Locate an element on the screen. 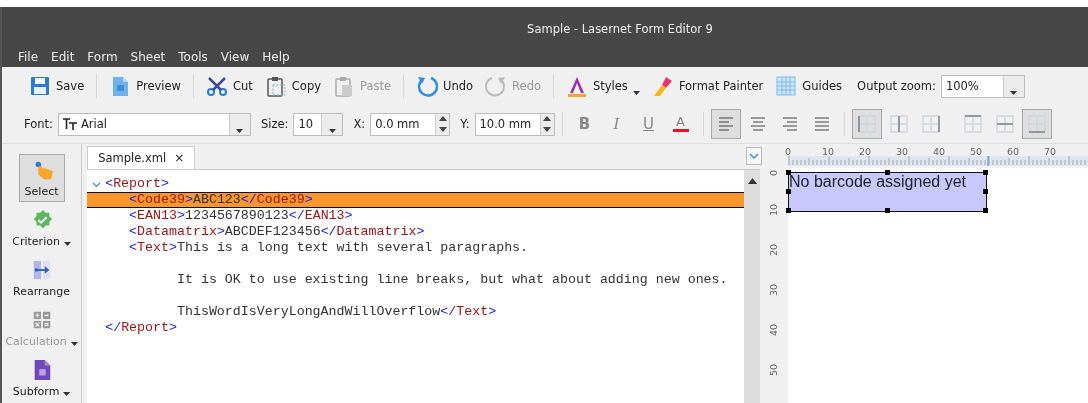 The width and height of the screenshot is (1088, 403). grid-icon is located at coordinates (786, 86).